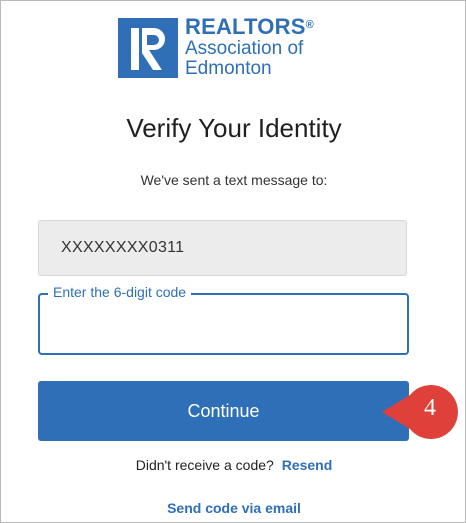  I want to click on logo-association-text: Association of, so click(244, 48).